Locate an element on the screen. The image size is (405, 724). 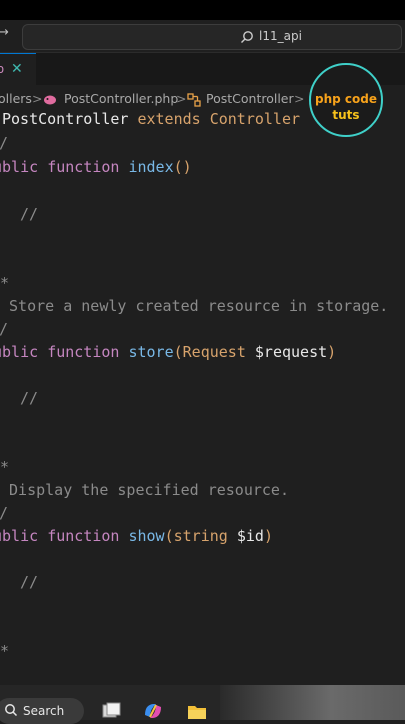
top-black-bar is located at coordinates (202, 10).